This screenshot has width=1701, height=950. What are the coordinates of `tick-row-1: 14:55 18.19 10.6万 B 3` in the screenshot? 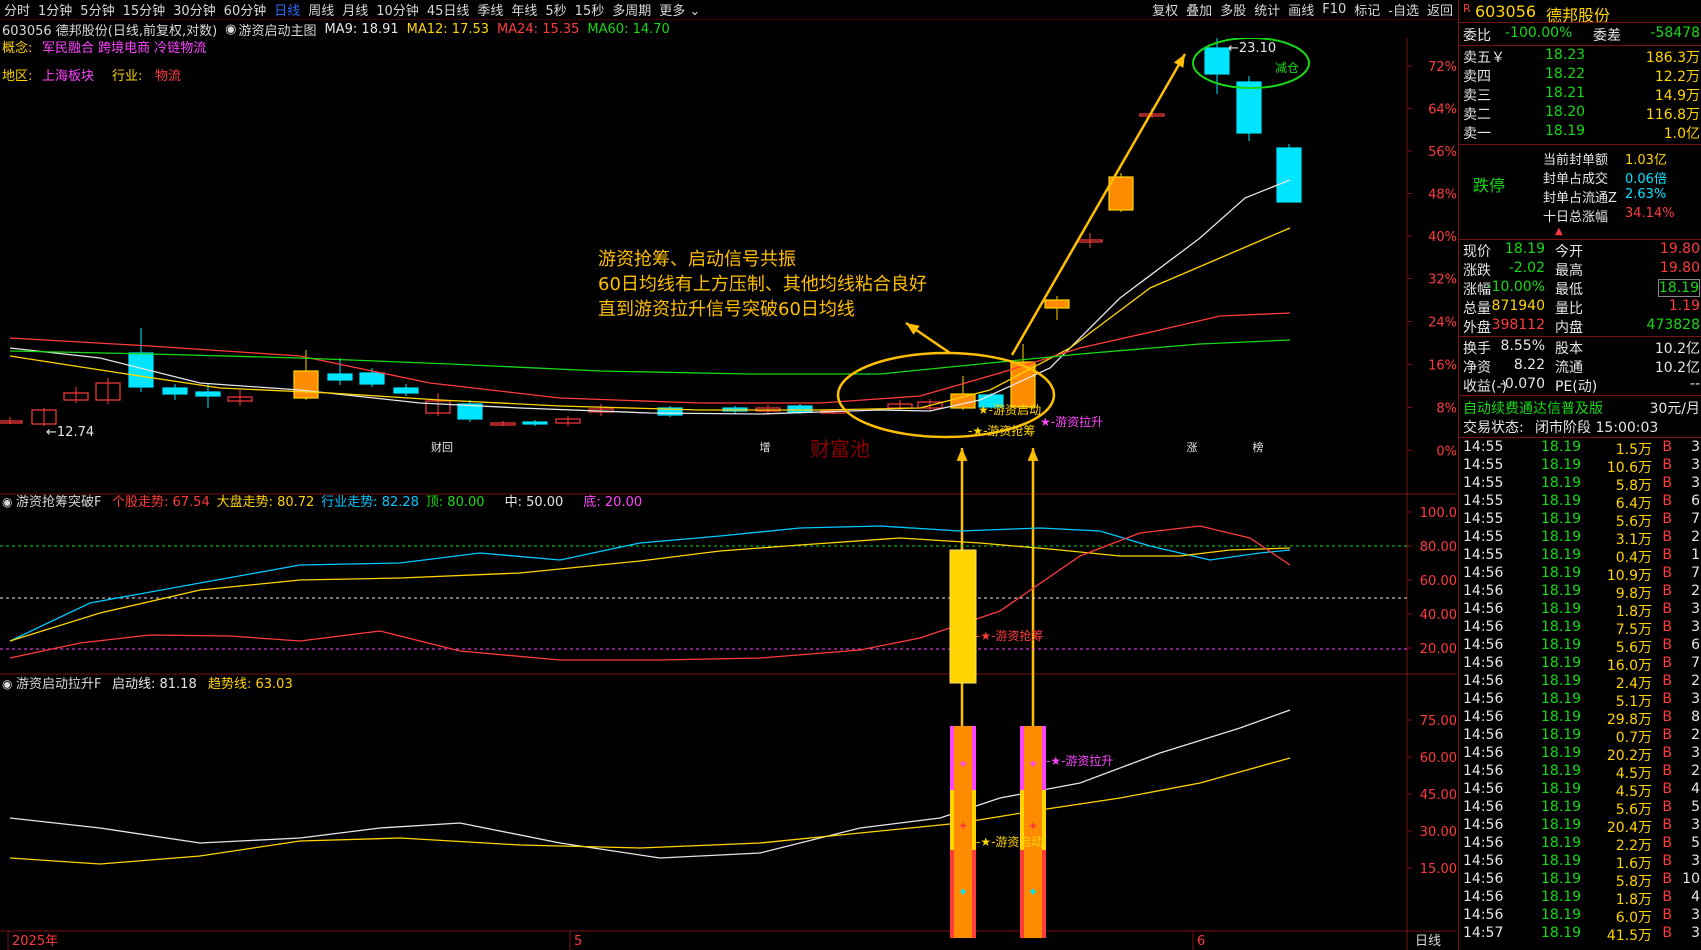 It's located at (1581, 466).